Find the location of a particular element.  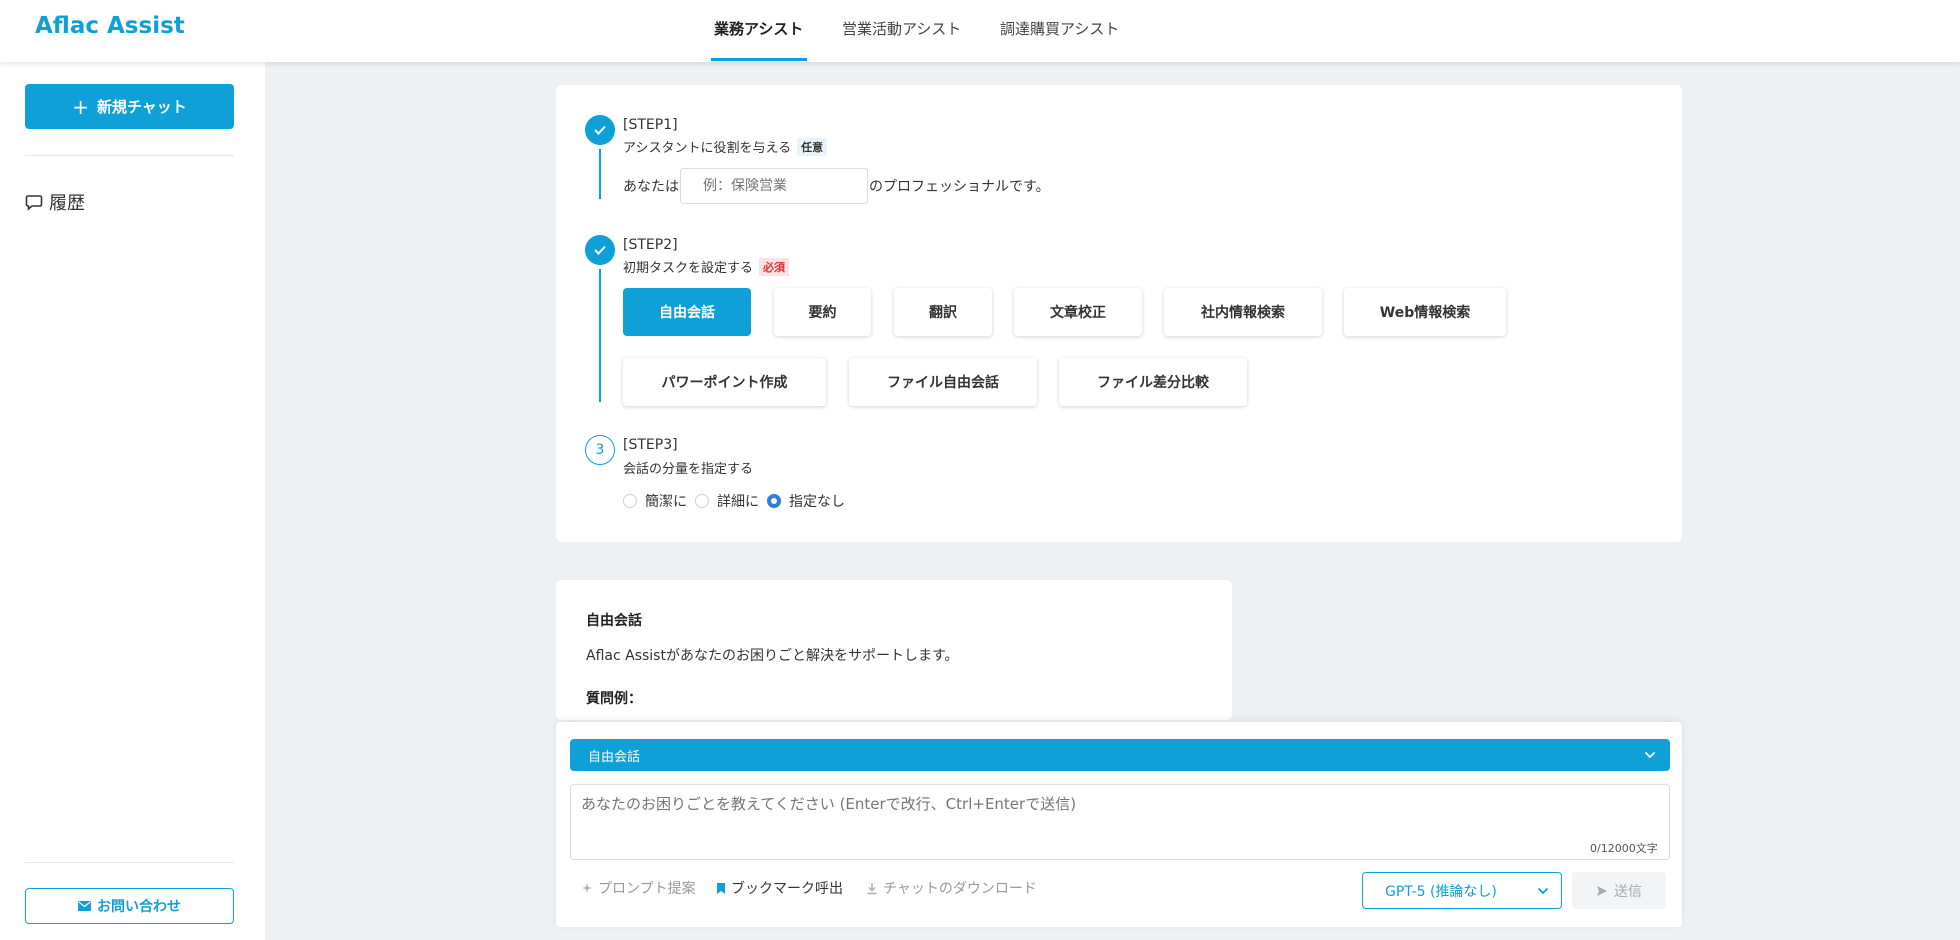

prompt-suggest-label: プロンプト提案 is located at coordinates (647, 889).